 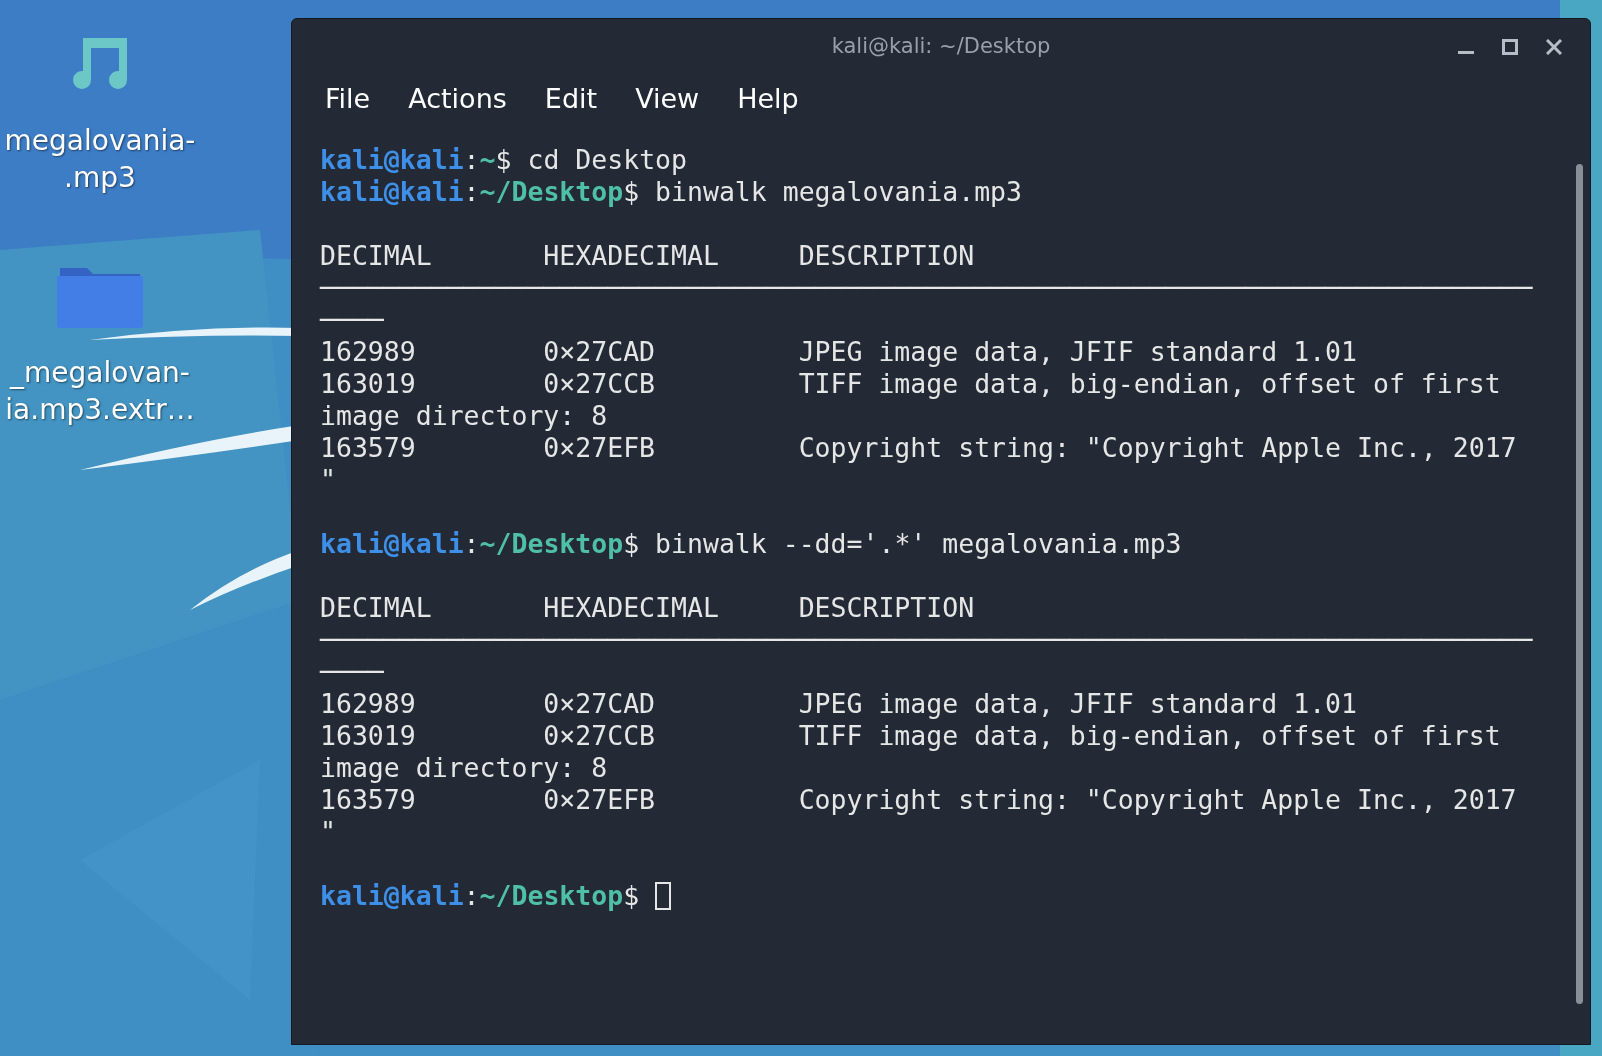 I want to click on command-text: binwalk --dd='.*' megalovania.mp3, so click(x=918, y=544).